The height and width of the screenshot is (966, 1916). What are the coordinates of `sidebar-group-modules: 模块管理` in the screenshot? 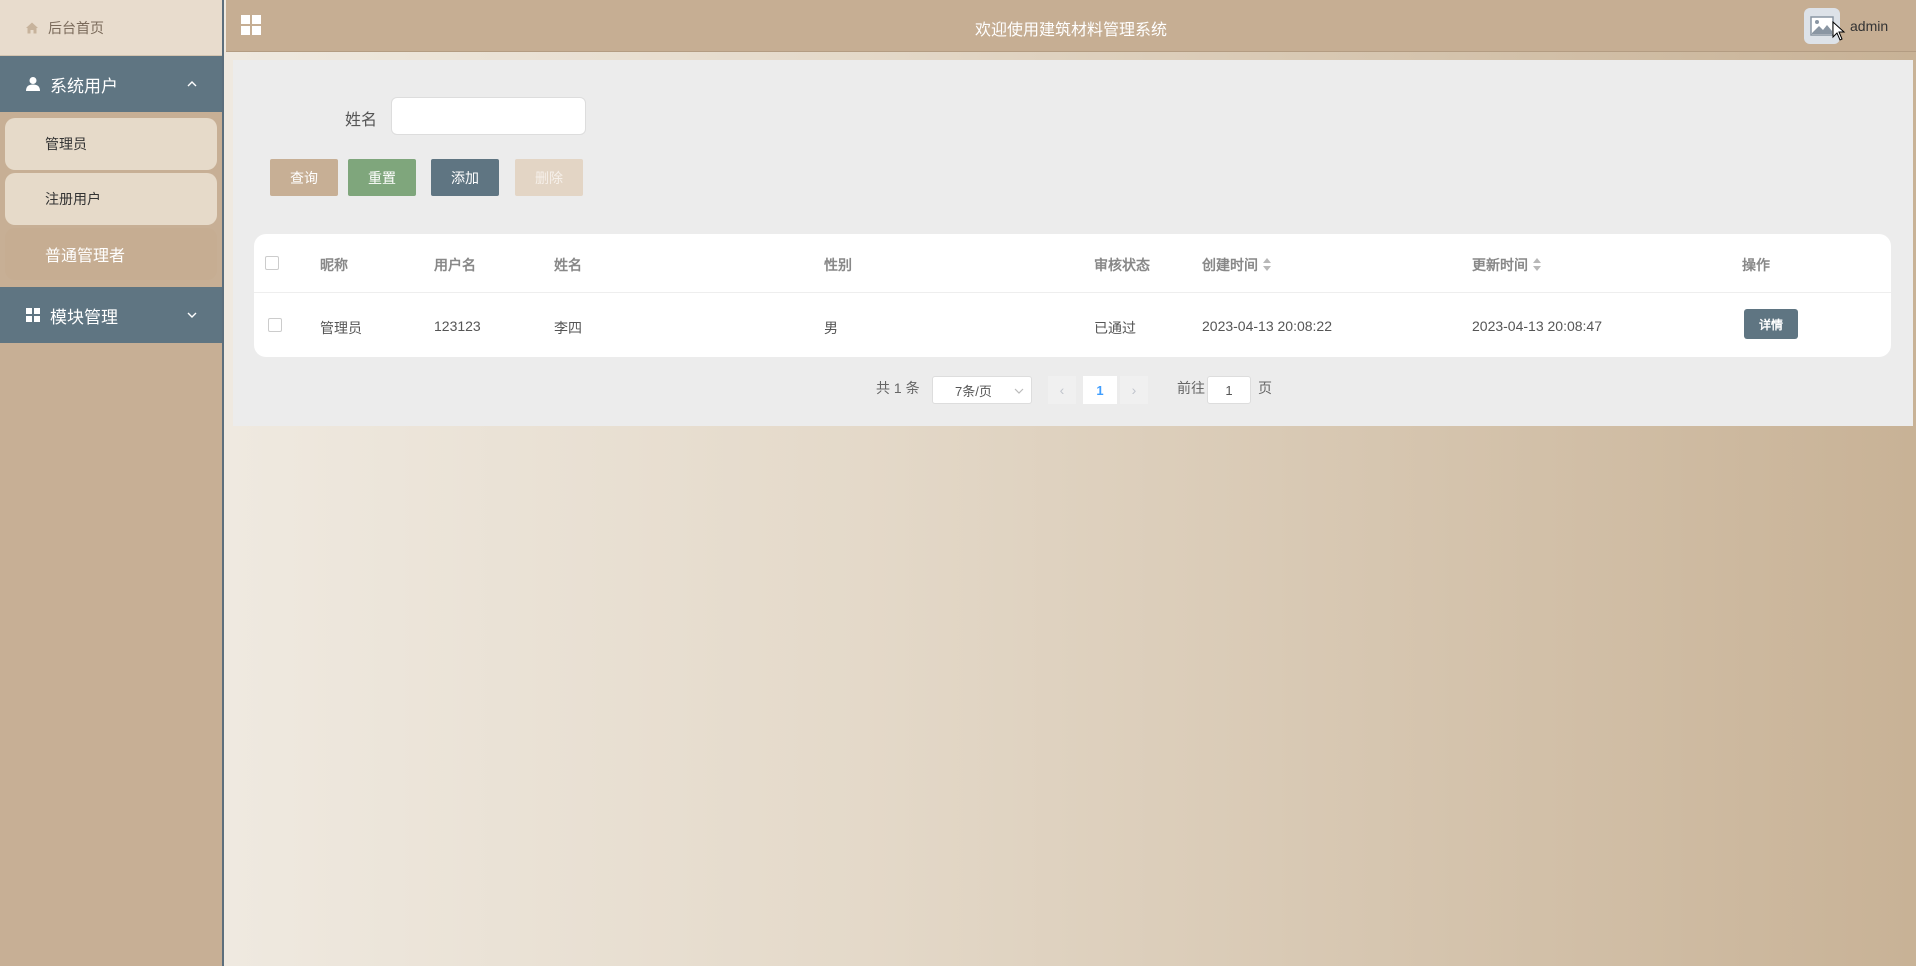 It's located at (111, 315).